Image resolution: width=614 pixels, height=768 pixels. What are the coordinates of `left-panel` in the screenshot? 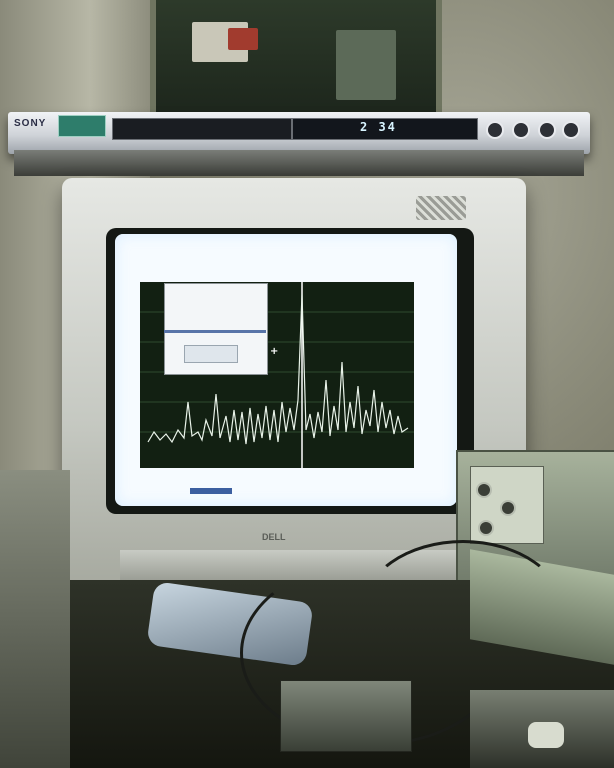 It's located at (35, 619).